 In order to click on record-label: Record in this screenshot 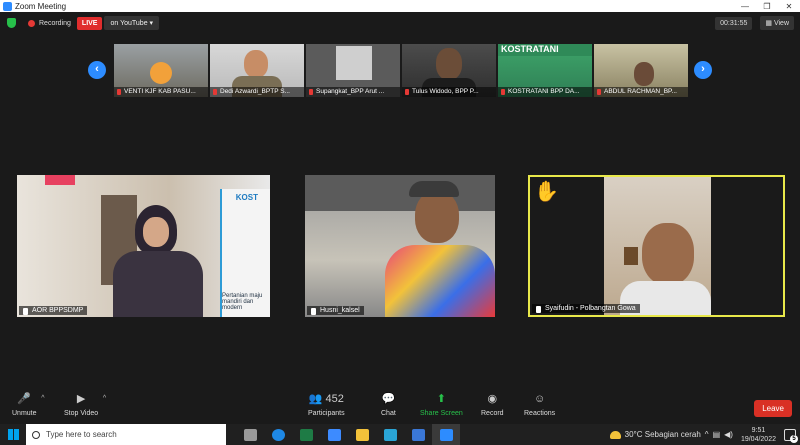, I will do `click(492, 413)`.